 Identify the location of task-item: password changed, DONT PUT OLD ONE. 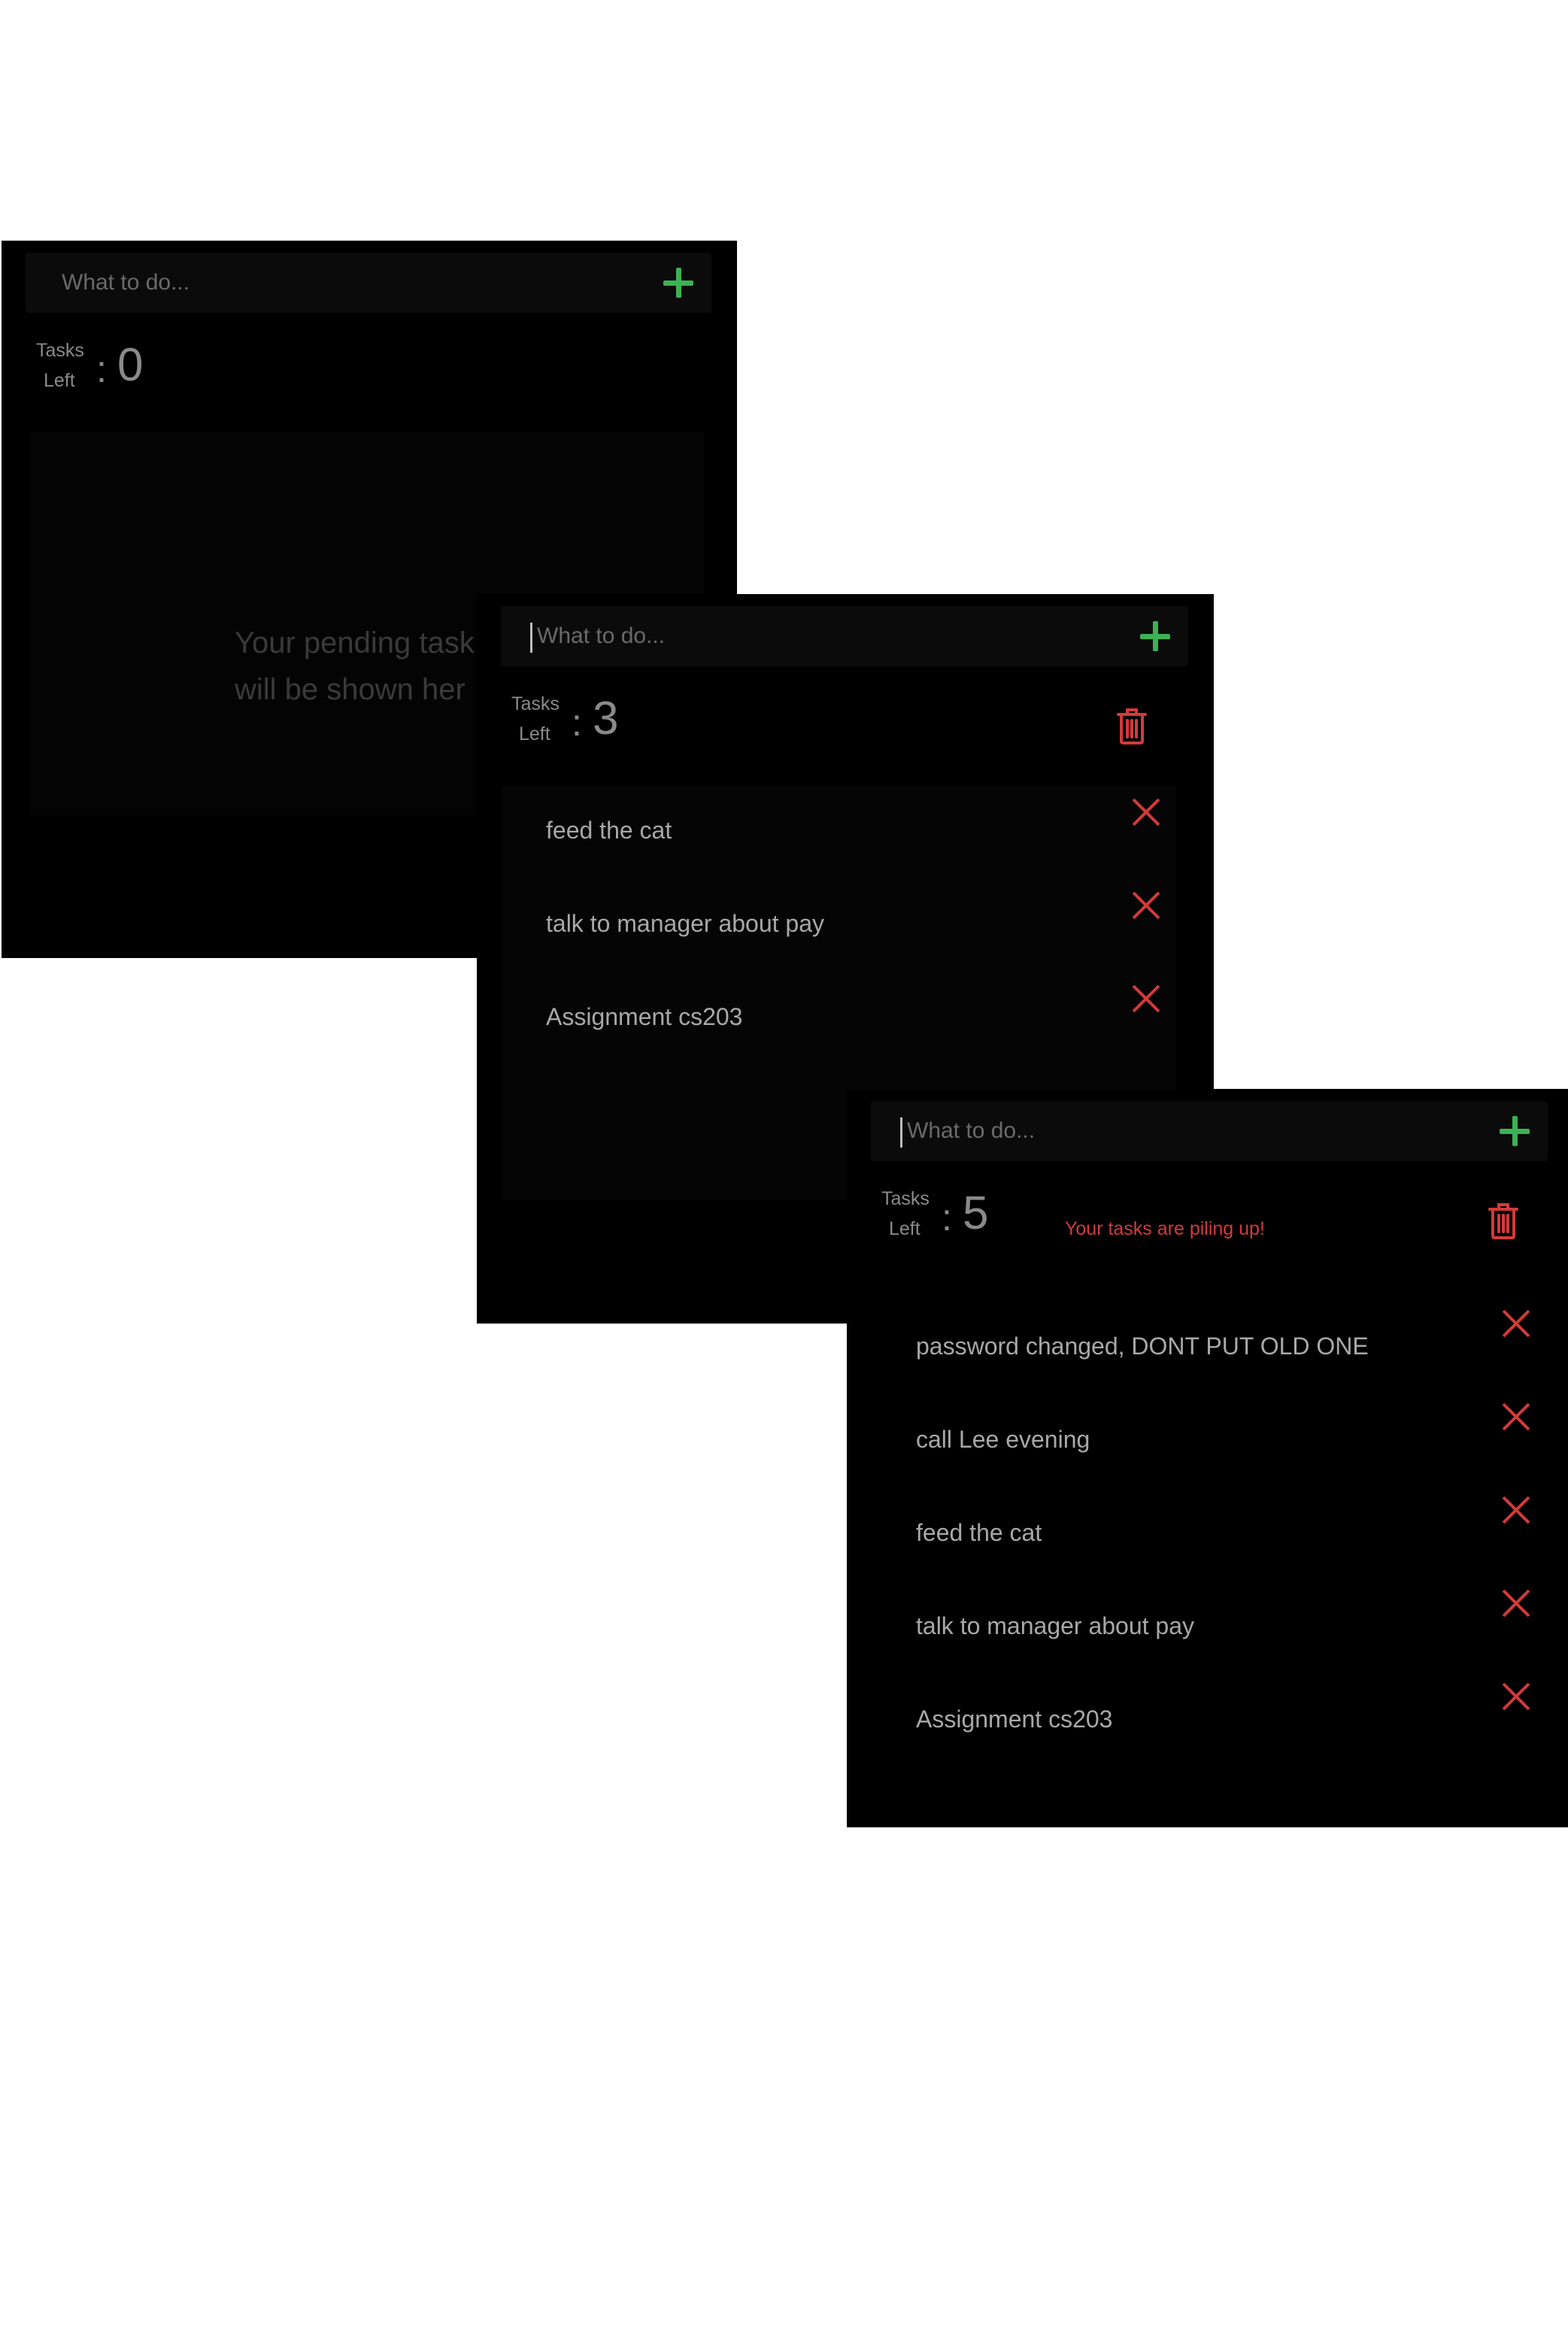
(1209, 1347).